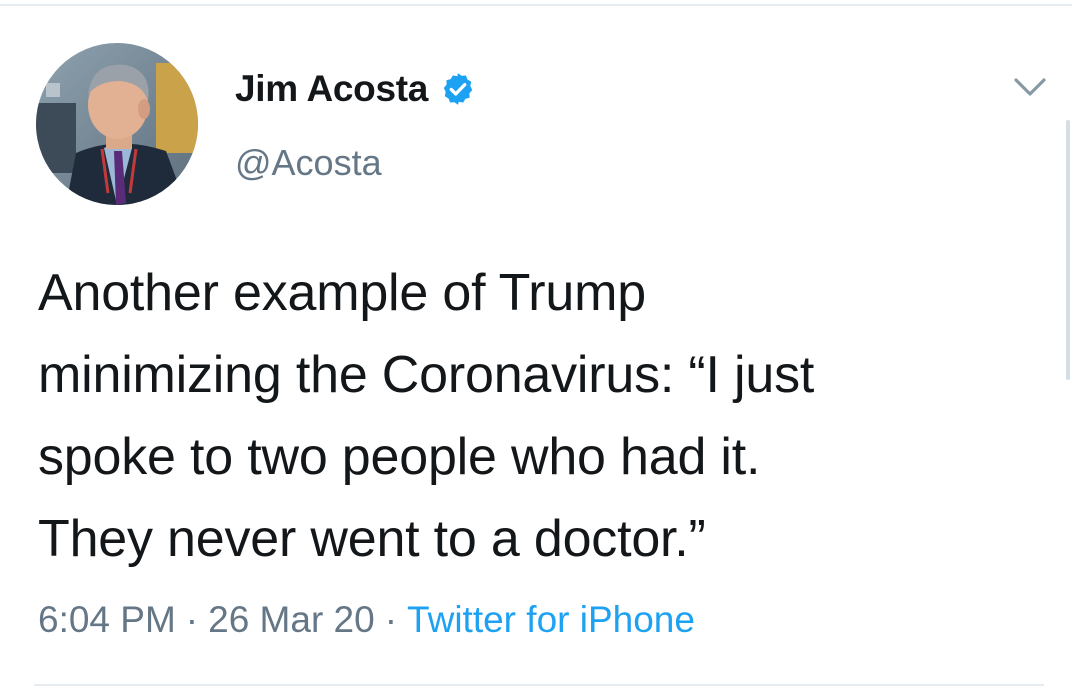 The height and width of the screenshot is (687, 1072). Describe the element at coordinates (372, 539) in the screenshot. I see `tweet-line: They never went to a doctor.”` at that location.